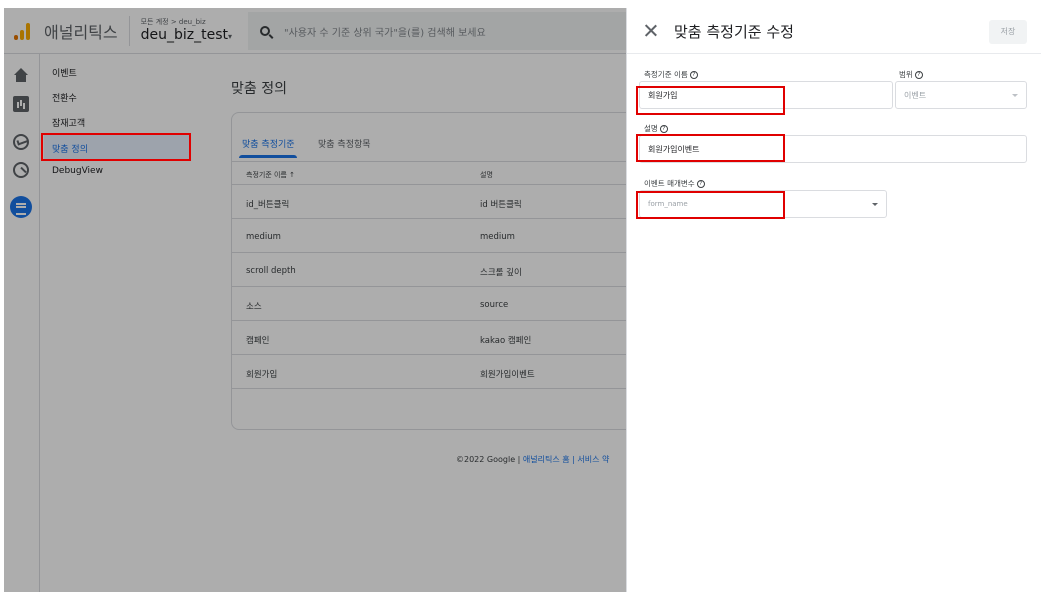 This screenshot has width=1045, height=598. What do you see at coordinates (1008, 32) in the screenshot?
I see `save-button: 저장` at bounding box center [1008, 32].